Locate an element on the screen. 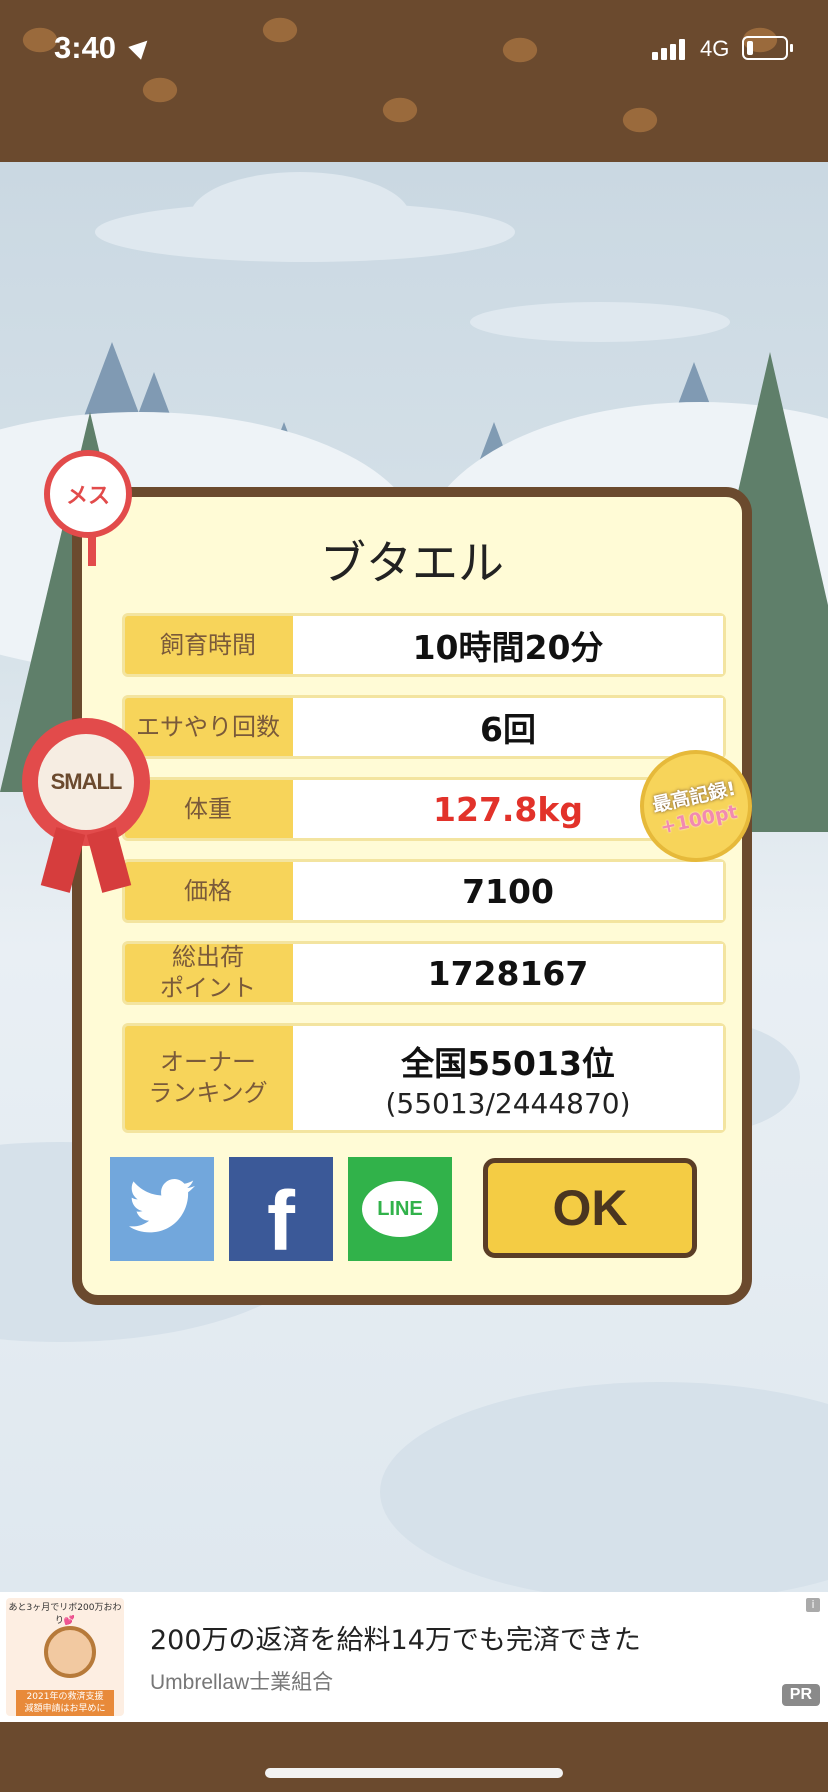 This screenshot has width=828, height=1792. ok-button: OK is located at coordinates (590, 1208).